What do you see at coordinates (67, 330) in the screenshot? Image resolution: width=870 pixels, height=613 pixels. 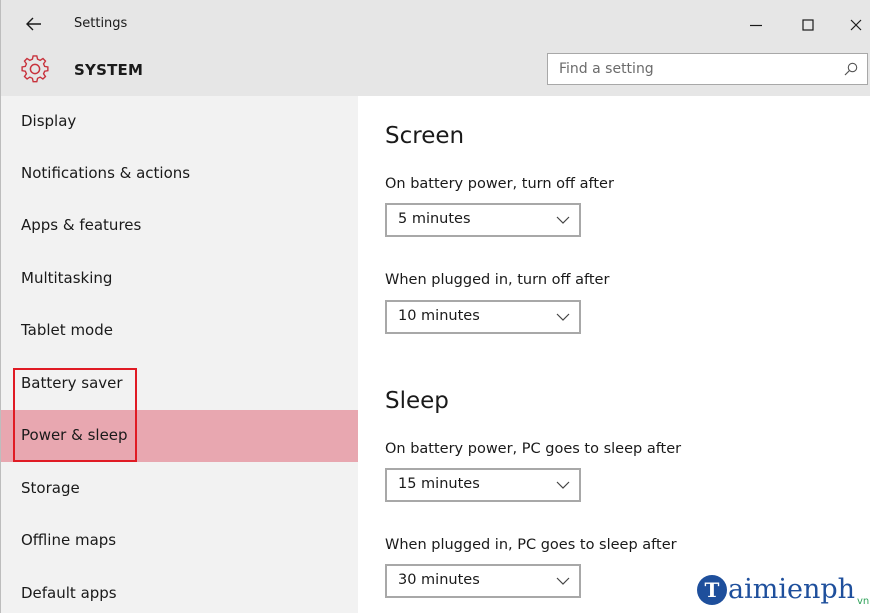 I see `sidebar-item-label: Tablet mode` at bounding box center [67, 330].